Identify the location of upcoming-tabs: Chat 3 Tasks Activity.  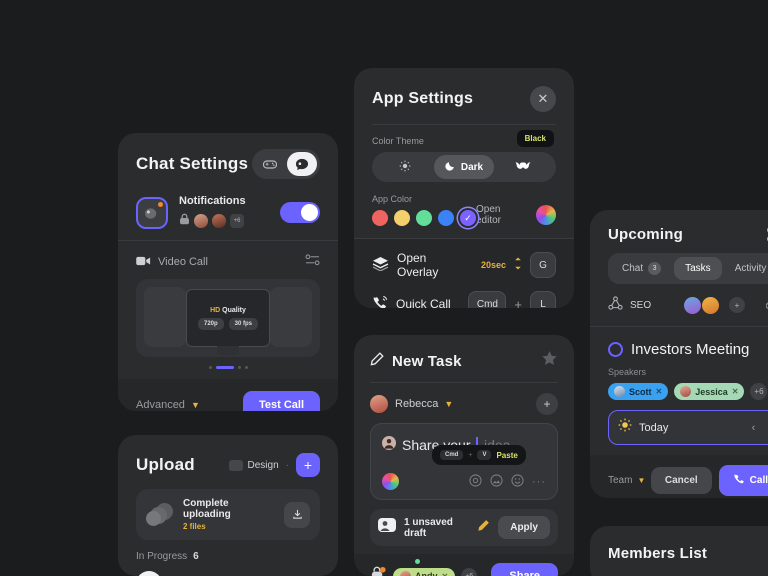
(688, 268).